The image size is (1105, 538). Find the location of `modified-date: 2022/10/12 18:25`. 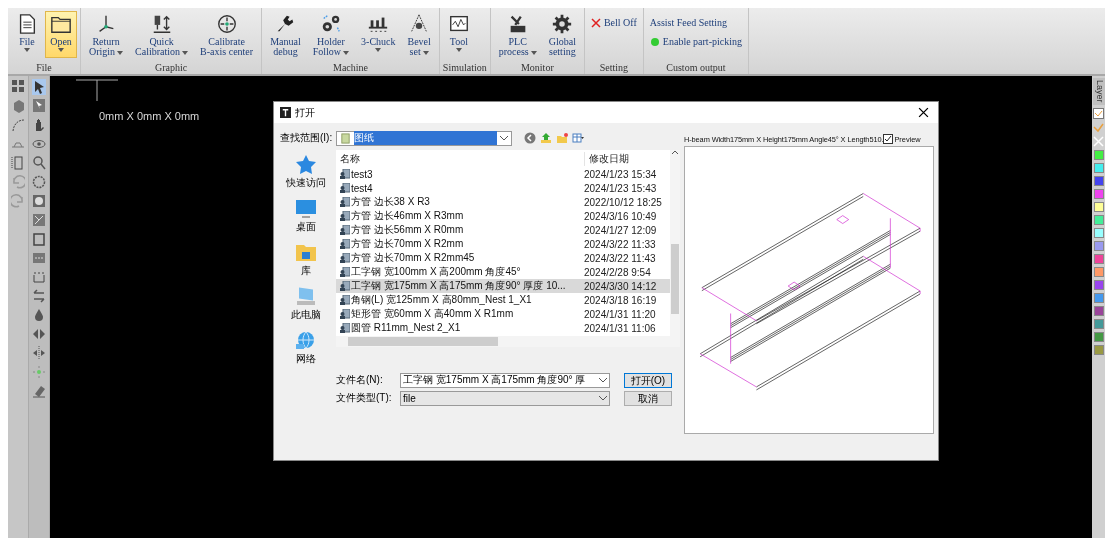

modified-date: 2022/10/12 18:25 is located at coordinates (622, 202).